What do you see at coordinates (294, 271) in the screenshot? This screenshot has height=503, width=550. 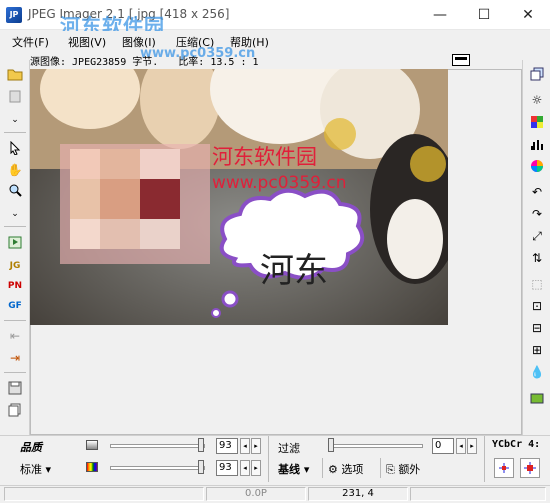 I see `bubble-text: 河东` at bounding box center [294, 271].